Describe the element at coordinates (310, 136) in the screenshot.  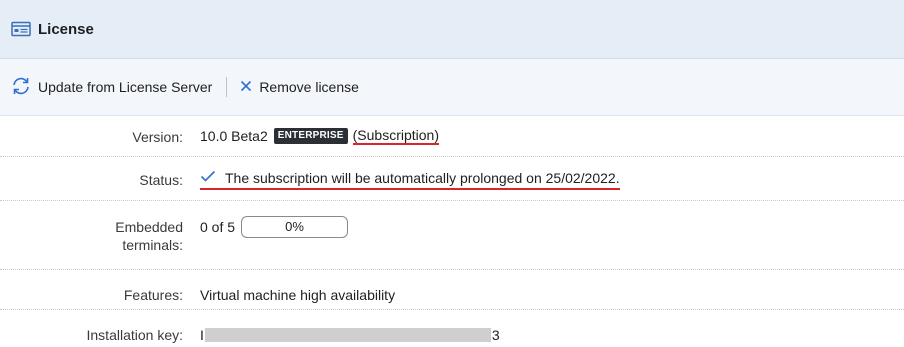
I see `edition-badge: ENTERPRISE` at that location.